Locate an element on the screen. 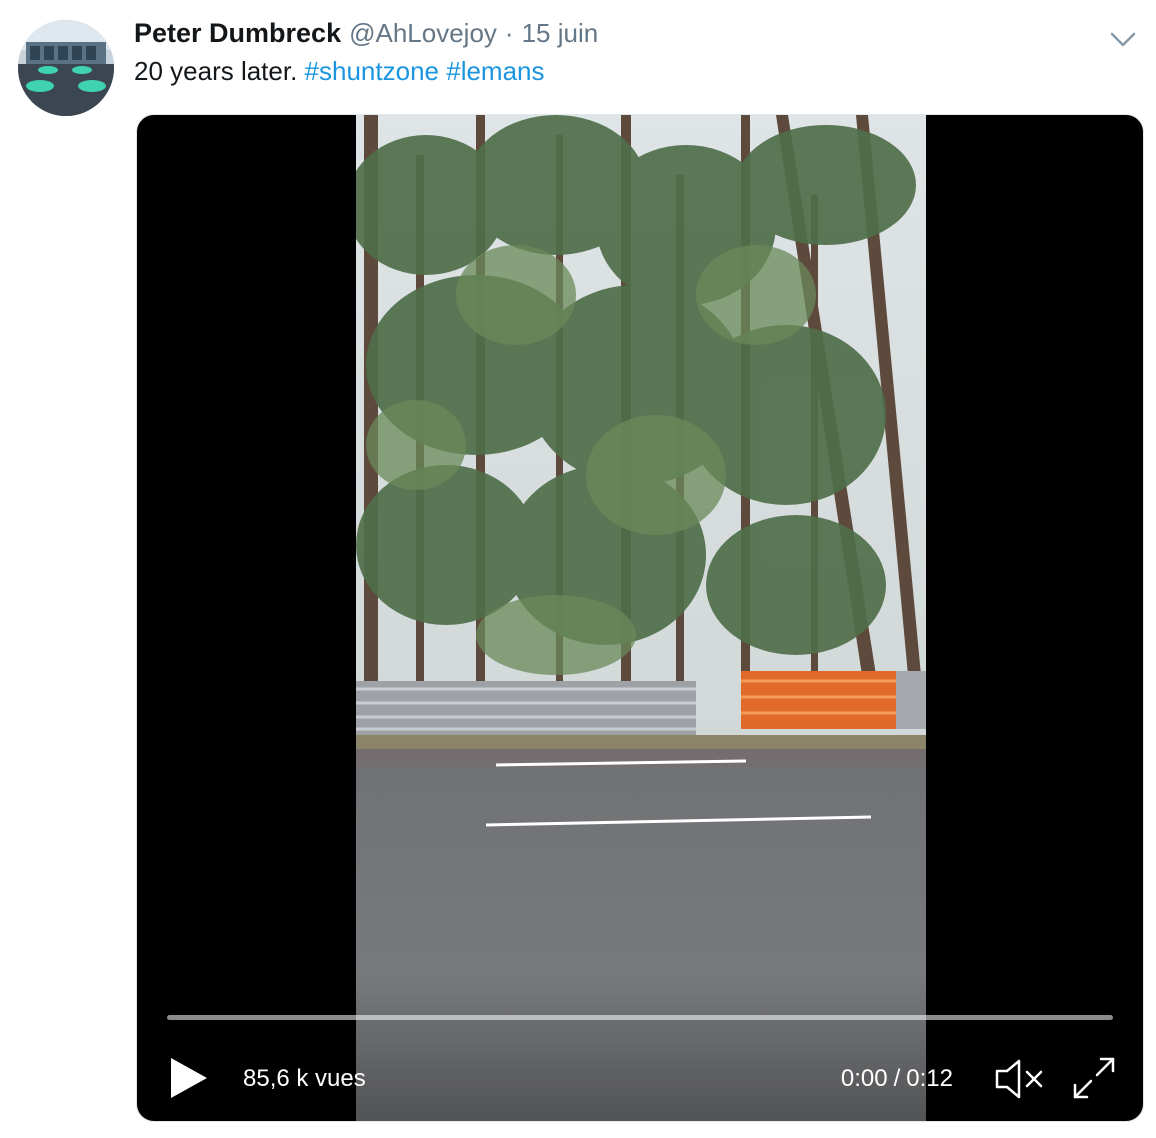 The width and height of the screenshot is (1156, 1138). avatar is located at coordinates (66, 68).